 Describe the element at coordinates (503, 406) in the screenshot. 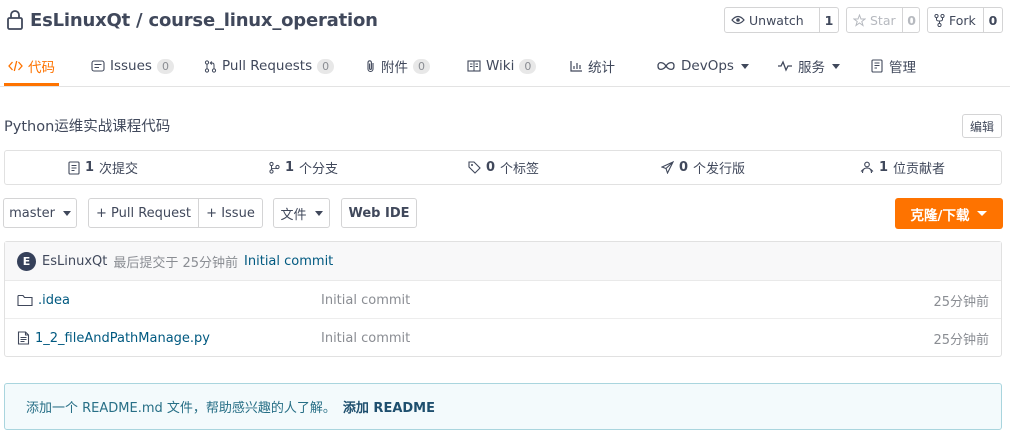

I see `readme-notice: 添加一个 README.md 文件，帮助感兴趣的人了解。 添加 README` at that location.